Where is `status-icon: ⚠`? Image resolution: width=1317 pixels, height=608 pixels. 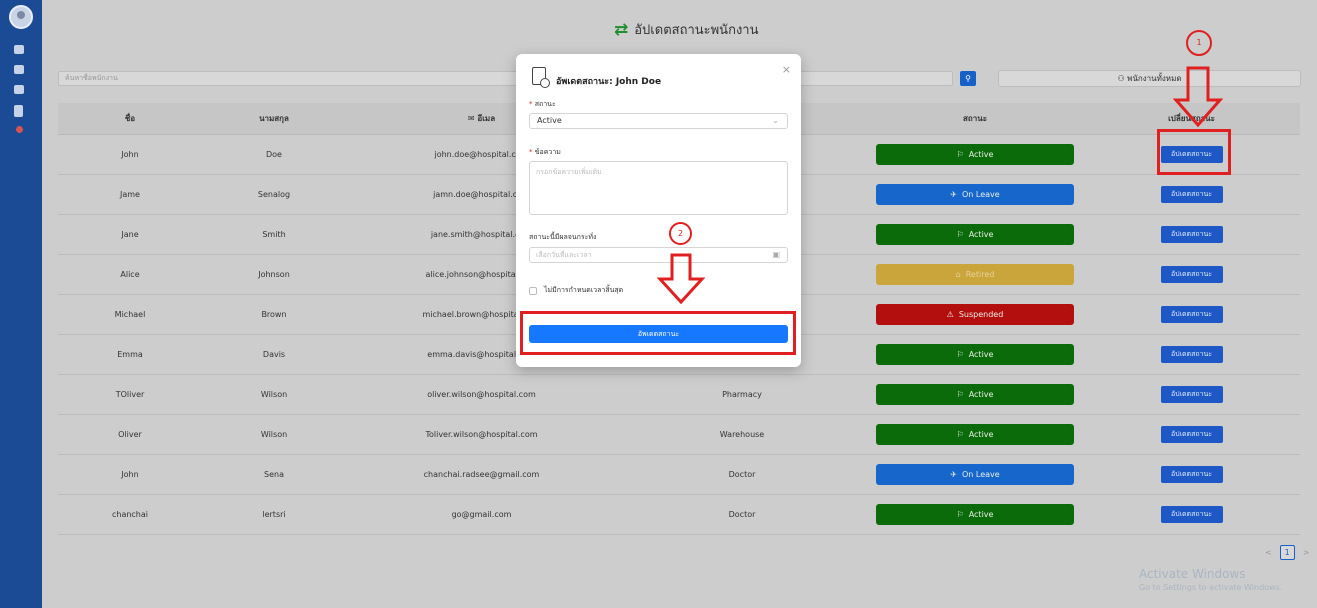
status-icon: ⚠ is located at coordinates (950, 314).